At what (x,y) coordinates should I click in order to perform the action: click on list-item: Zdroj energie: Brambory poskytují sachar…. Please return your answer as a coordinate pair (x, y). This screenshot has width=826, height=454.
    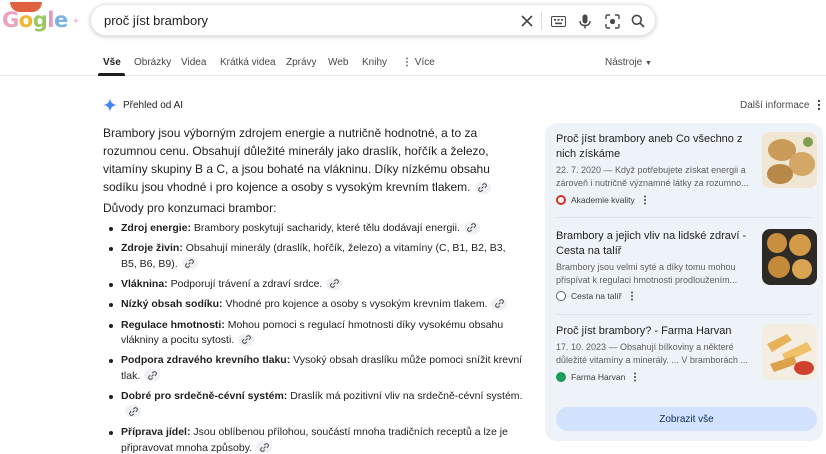
    Looking at the image, I should click on (313, 229).